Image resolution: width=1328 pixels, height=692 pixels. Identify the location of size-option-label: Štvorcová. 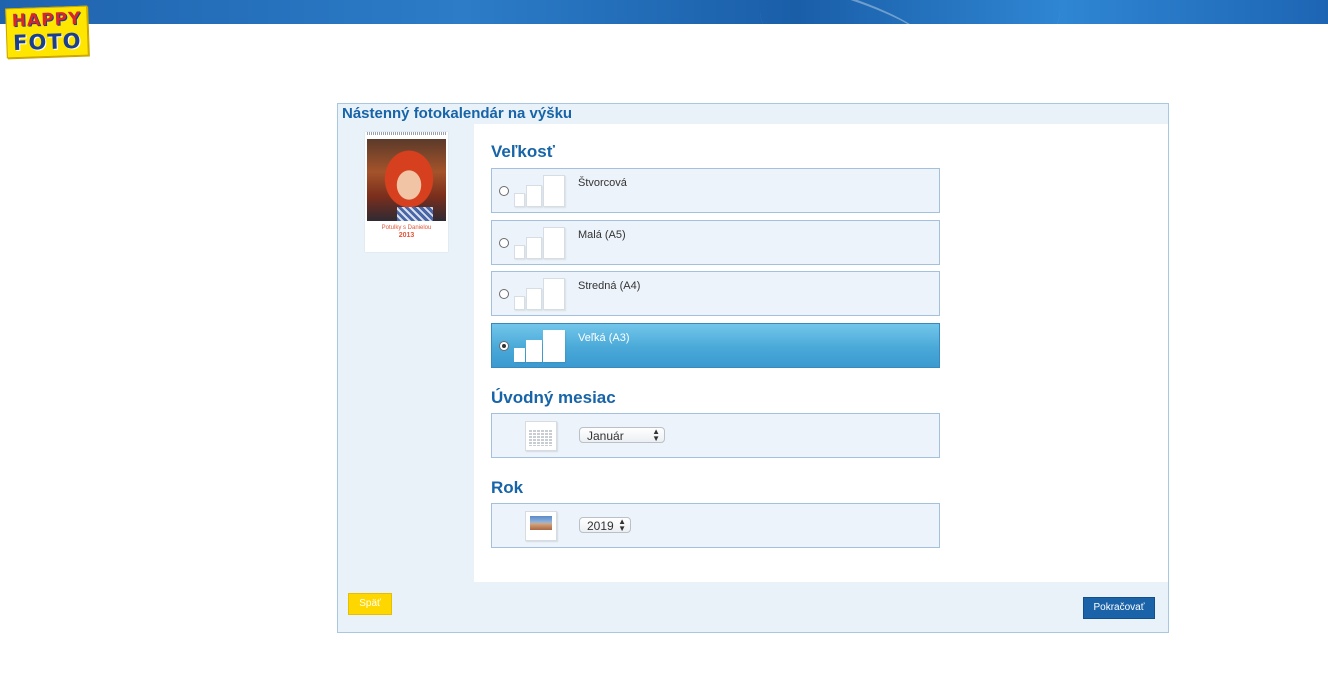
(602, 183).